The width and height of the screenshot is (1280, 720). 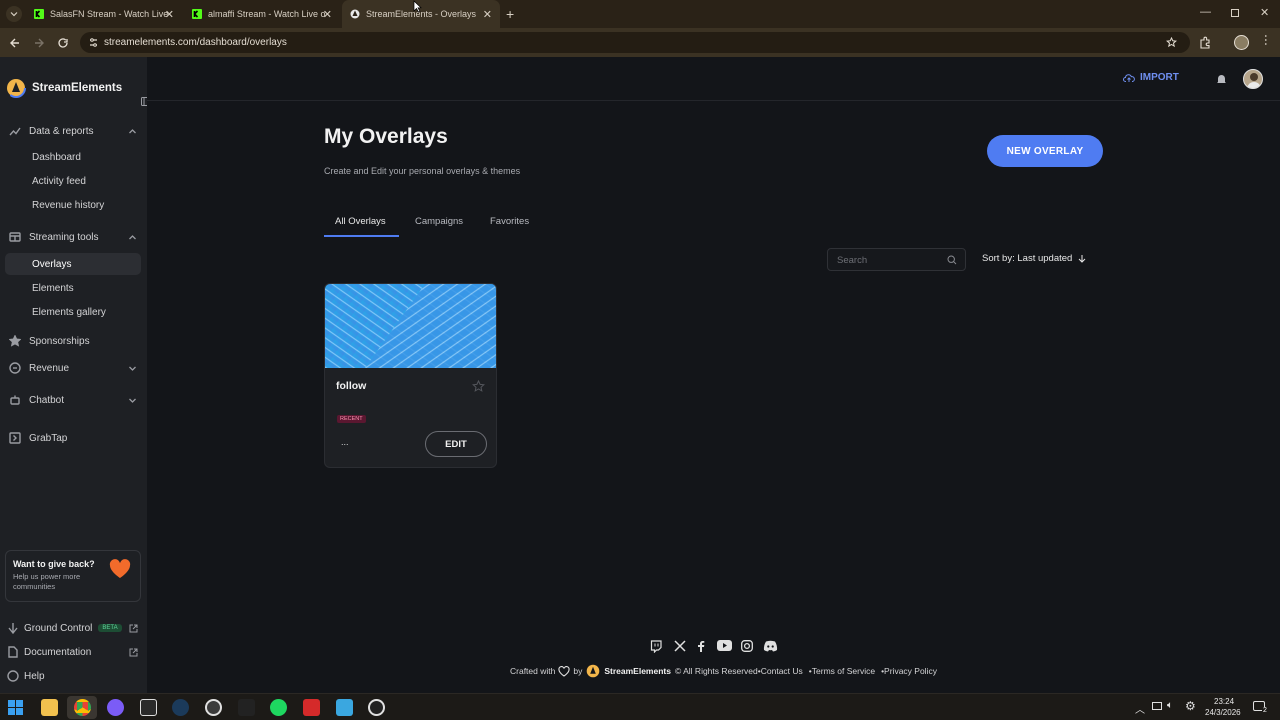 What do you see at coordinates (716, 671) in the screenshot?
I see `rights-text: © All Rights Reserved` at bounding box center [716, 671].